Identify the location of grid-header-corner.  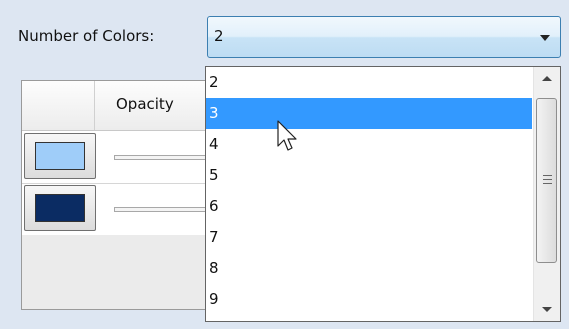
(58, 105).